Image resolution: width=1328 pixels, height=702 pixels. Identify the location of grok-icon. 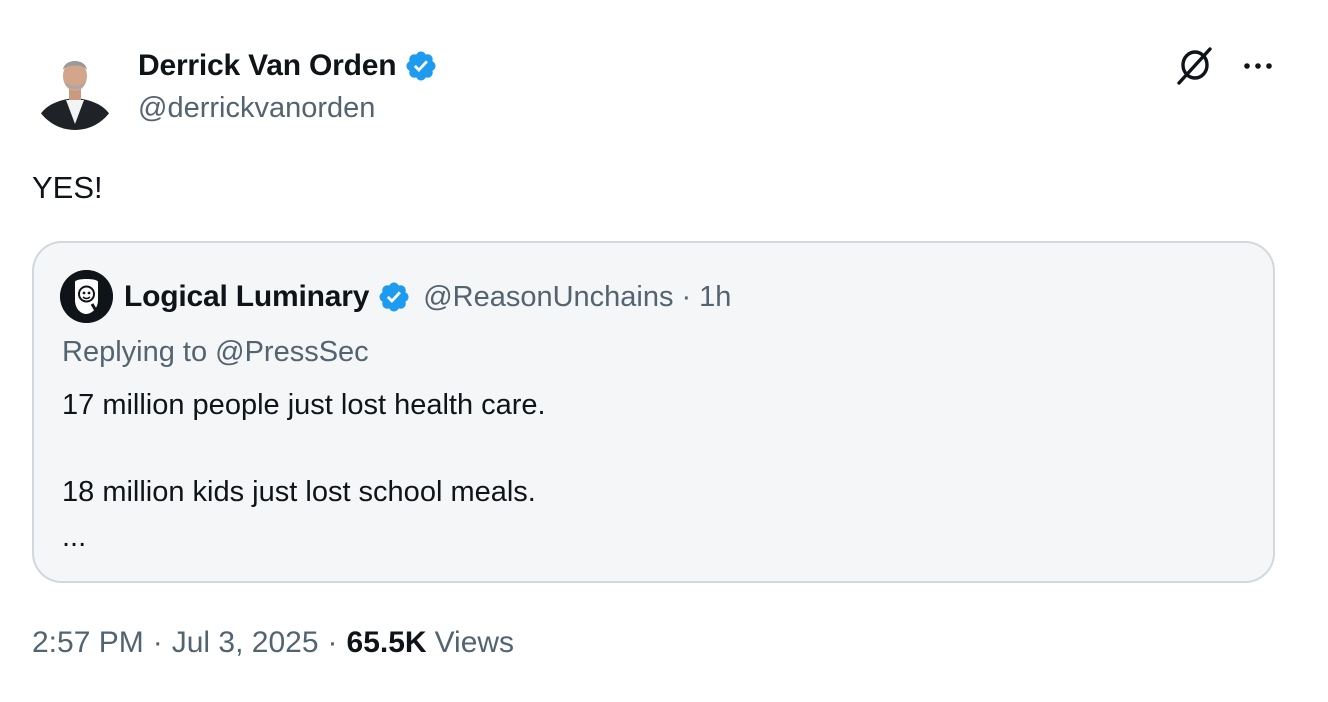
(1194, 66).